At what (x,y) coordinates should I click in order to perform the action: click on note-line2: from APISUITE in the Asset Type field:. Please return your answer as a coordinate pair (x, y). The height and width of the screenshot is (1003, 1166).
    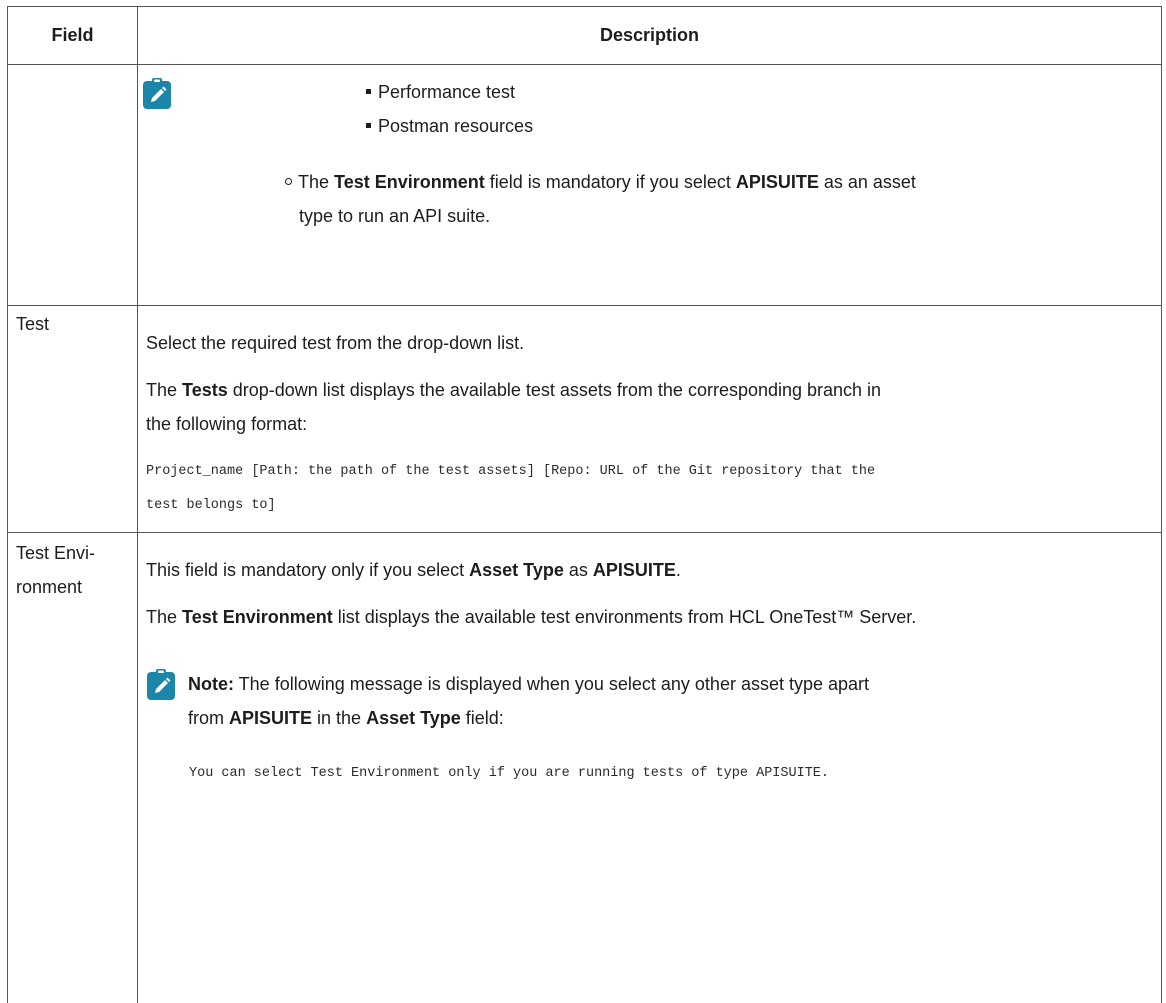
    Looking at the image, I should click on (346, 718).